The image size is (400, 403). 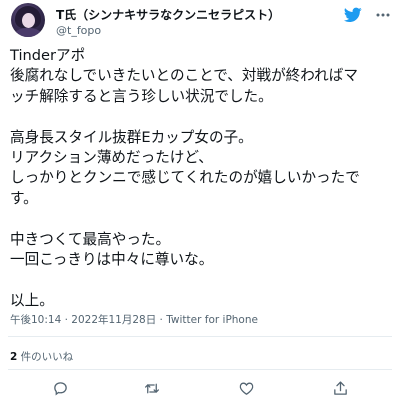 I want to click on display-name: T氏（シンナキサラなクンニセラピスト）, so click(x=168, y=14).